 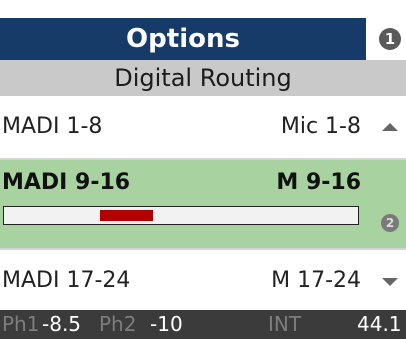 I want to click on routing-row-destination: Mic 1-8, so click(x=320, y=126).